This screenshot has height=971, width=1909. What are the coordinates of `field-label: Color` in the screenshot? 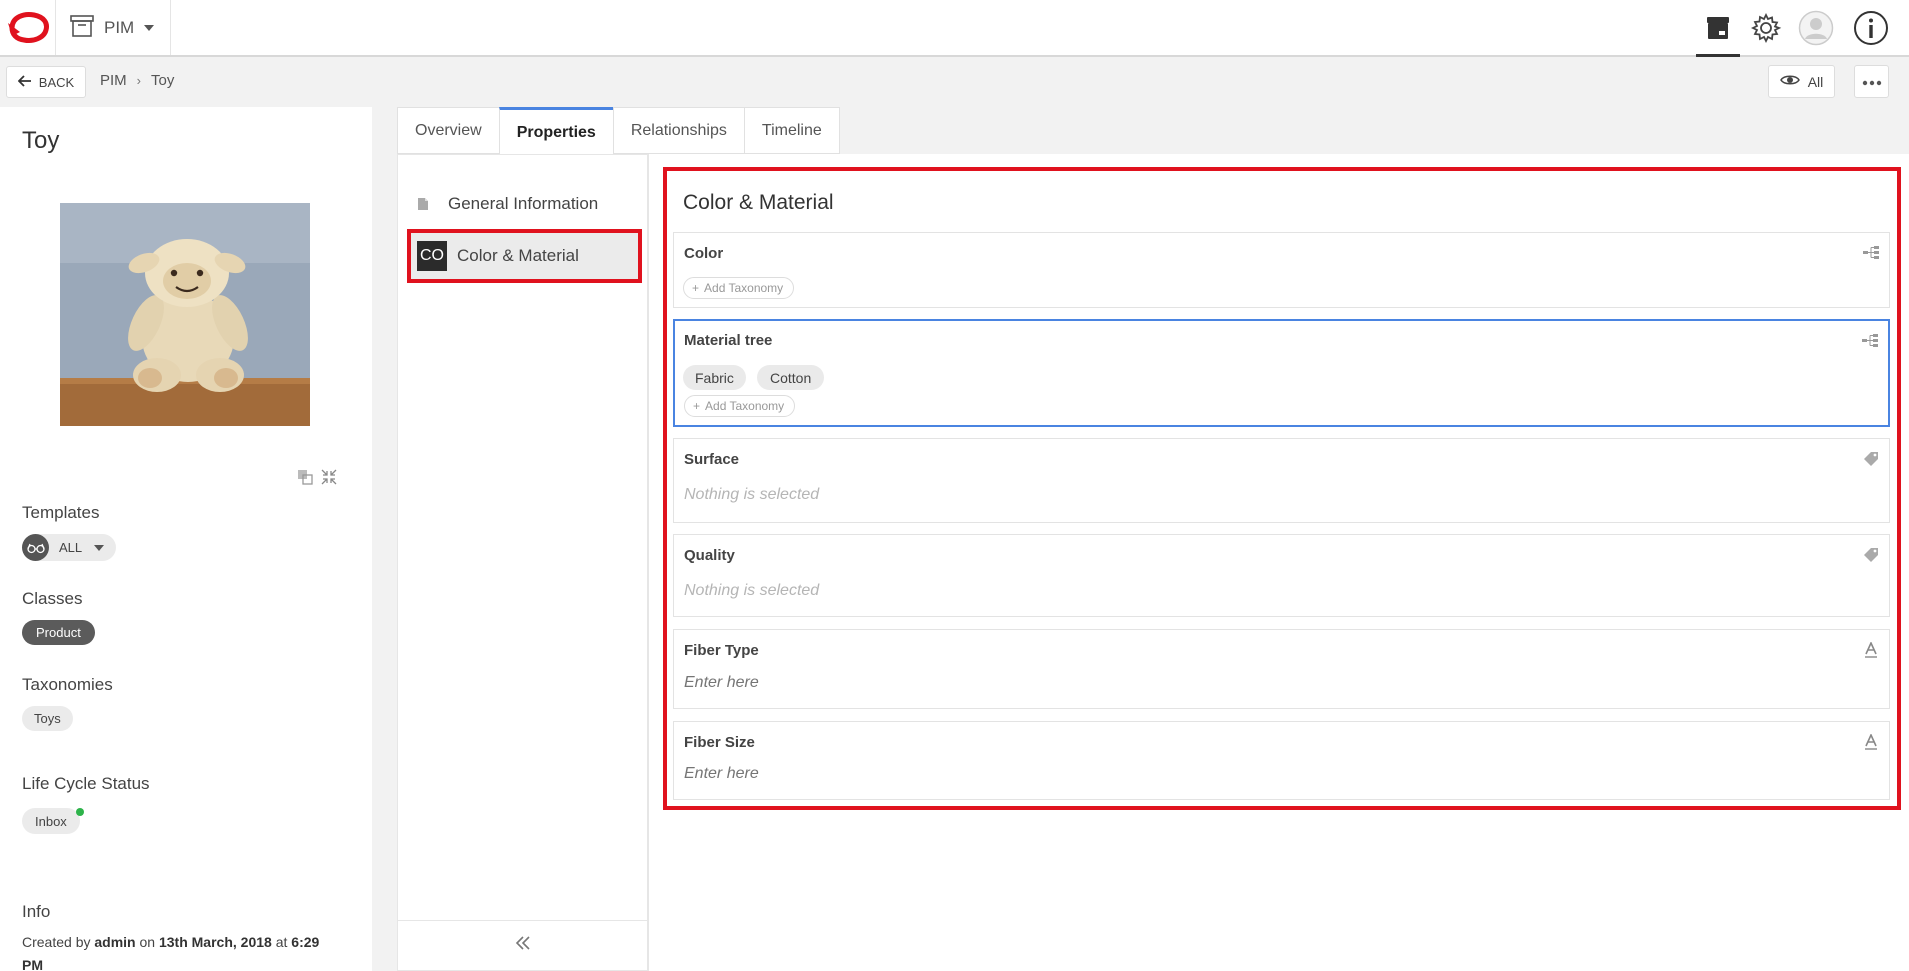 It's located at (704, 253).